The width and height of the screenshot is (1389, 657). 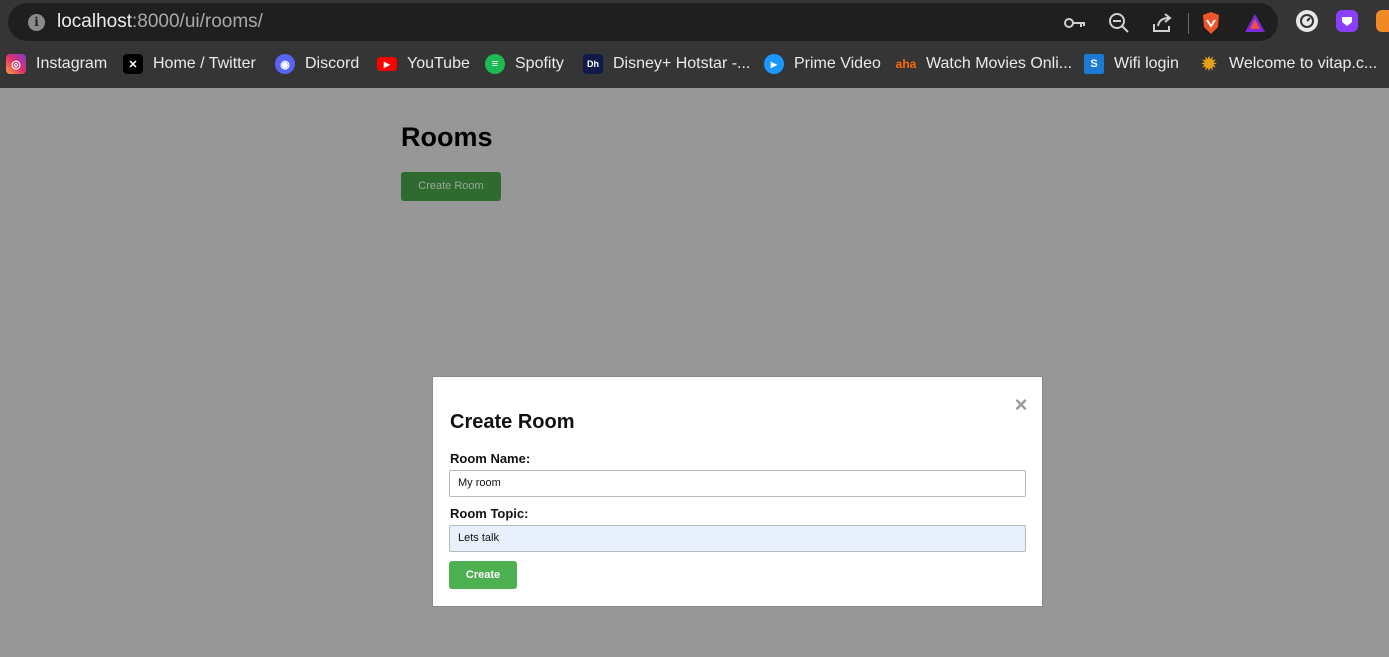 I want to click on bookmark-twitter: ✕ Home / Twitter, so click(x=189, y=64).